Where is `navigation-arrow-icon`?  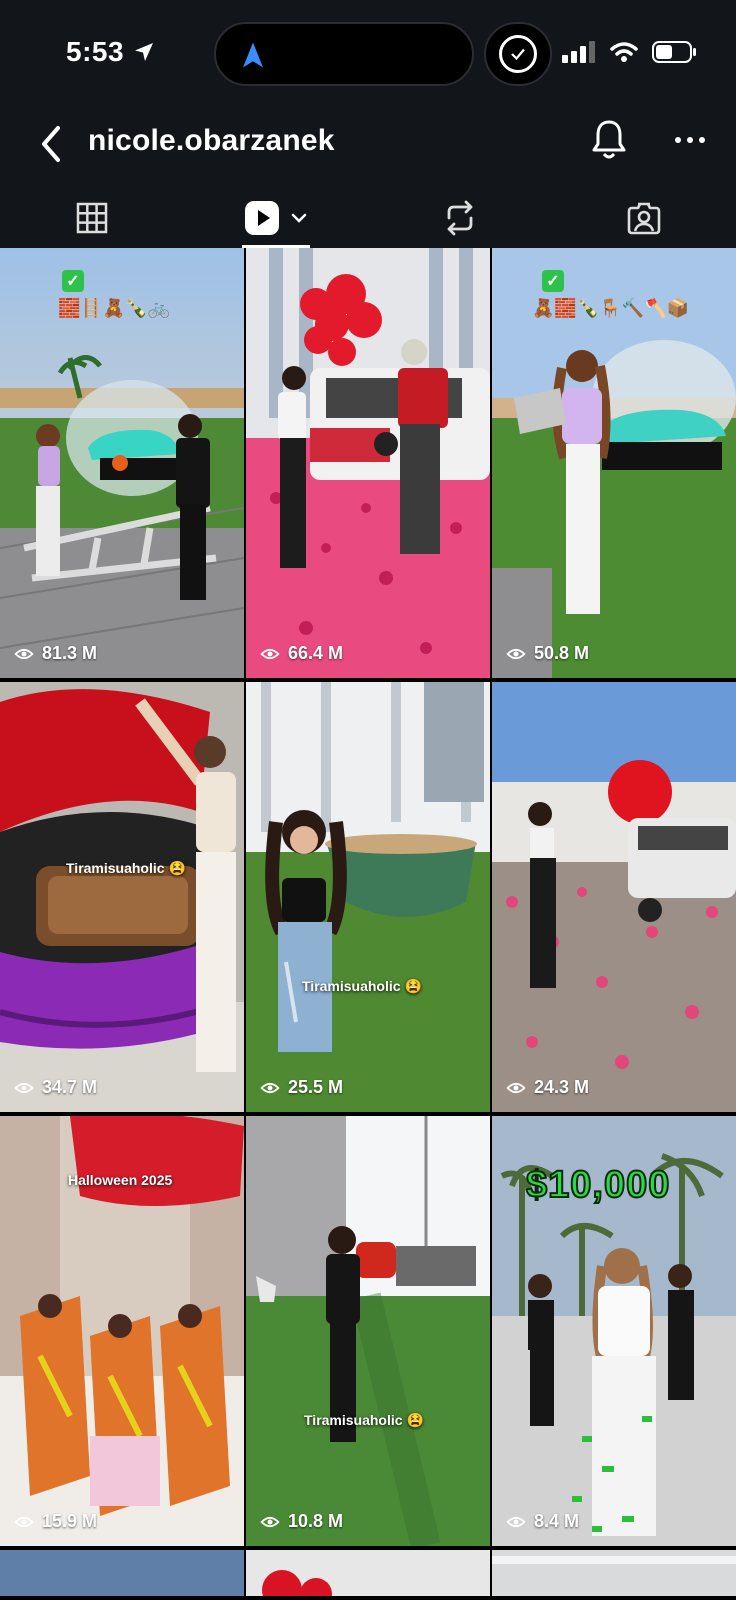
navigation-arrow-icon is located at coordinates (253, 55).